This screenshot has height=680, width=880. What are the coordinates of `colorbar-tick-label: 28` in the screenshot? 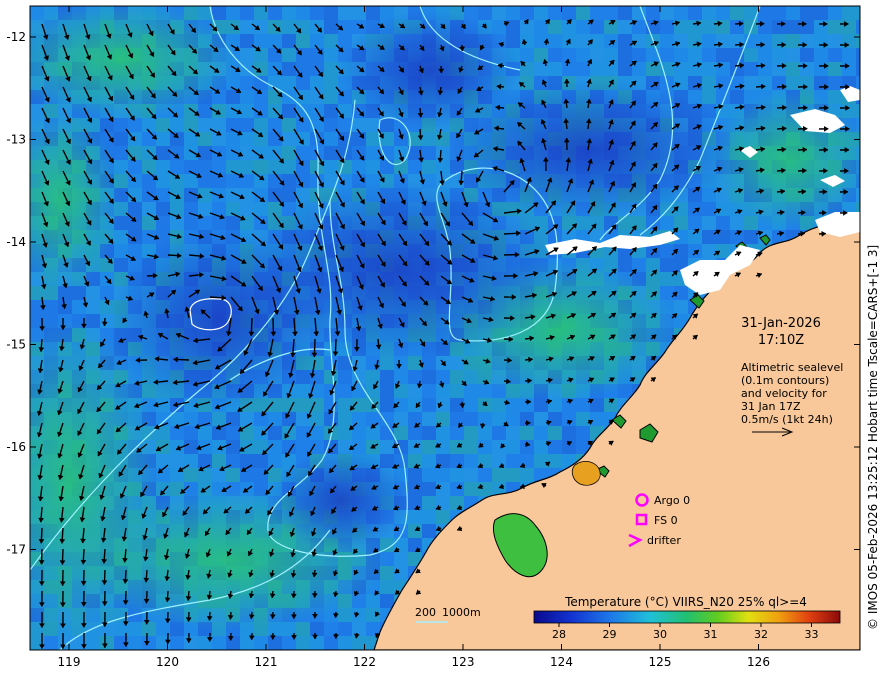 It's located at (559, 634).